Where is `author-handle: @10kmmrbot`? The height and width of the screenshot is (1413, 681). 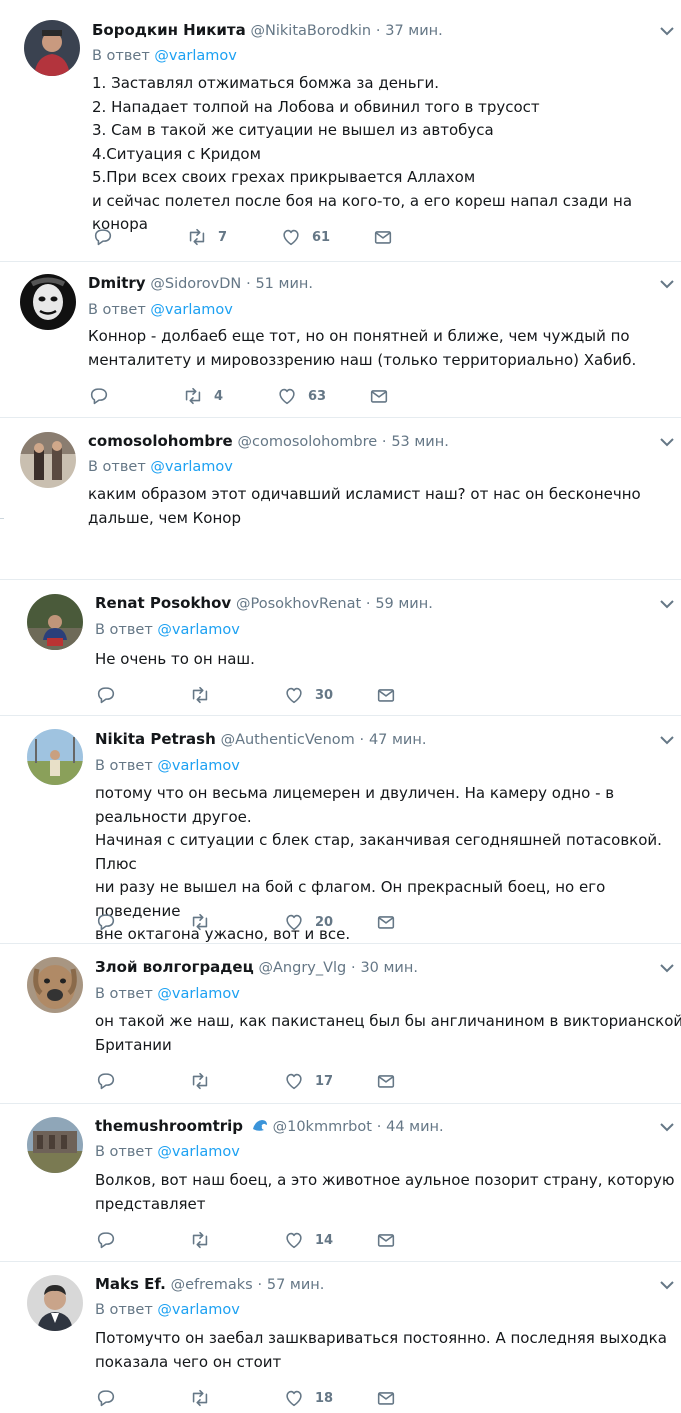
author-handle: @10kmmrbot is located at coordinates (322, 1127).